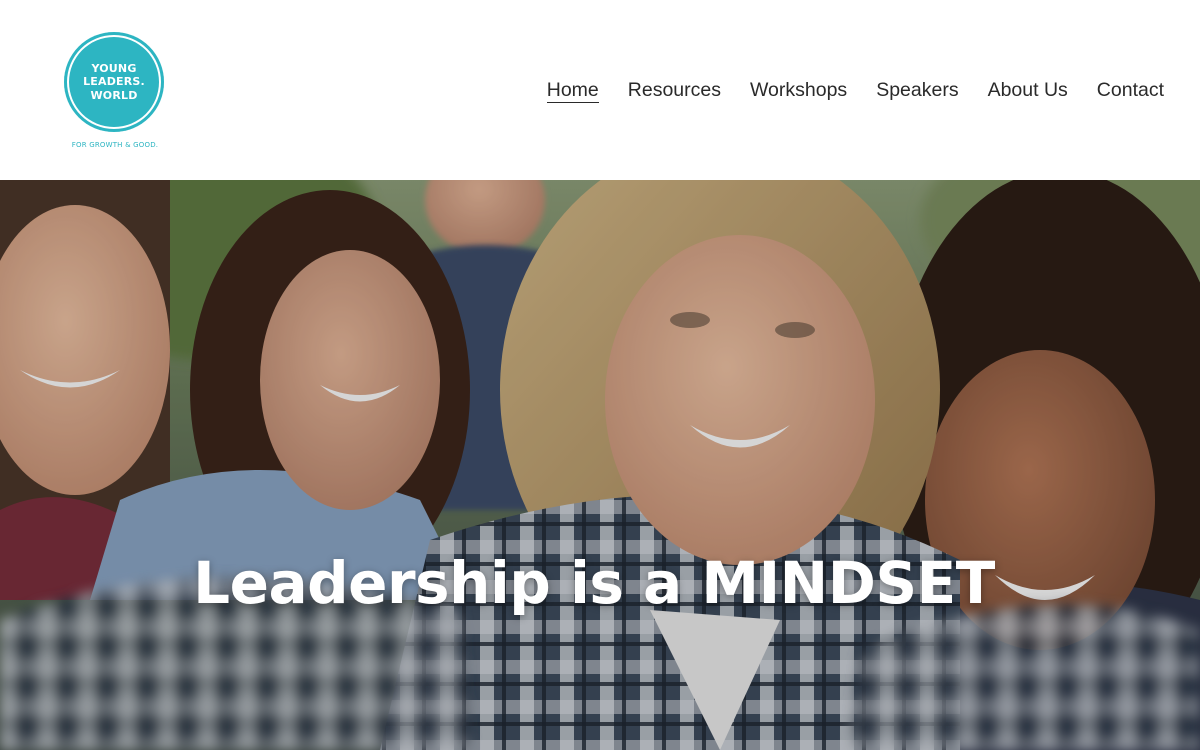  What do you see at coordinates (114, 68) in the screenshot?
I see `logo-line-1: YOUNG` at bounding box center [114, 68].